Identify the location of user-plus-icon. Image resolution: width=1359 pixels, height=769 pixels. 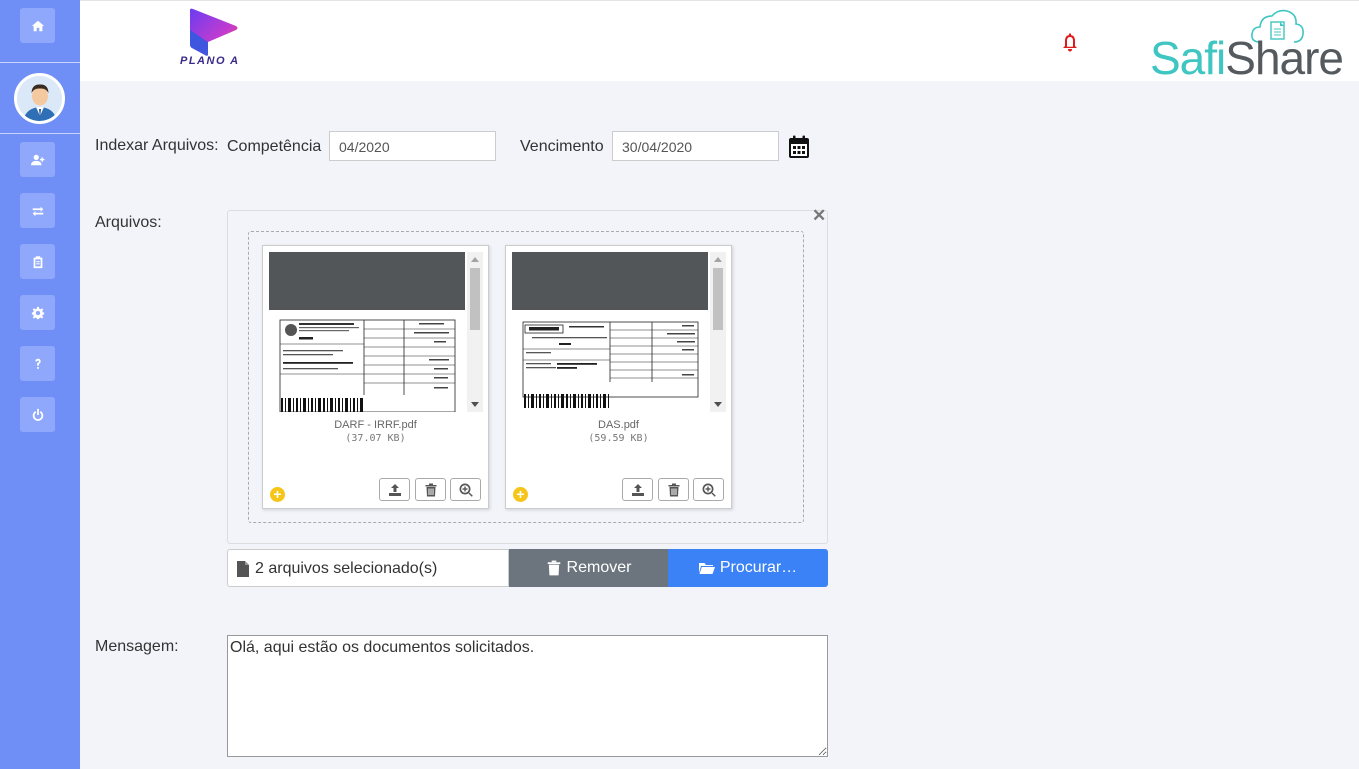
(37, 159).